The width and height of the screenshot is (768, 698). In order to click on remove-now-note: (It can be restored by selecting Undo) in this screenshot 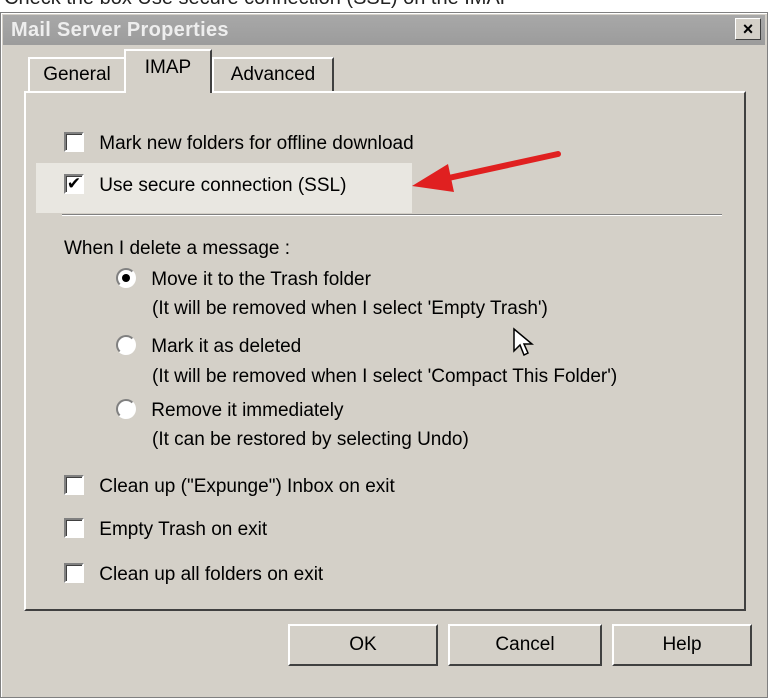, I will do `click(310, 439)`.